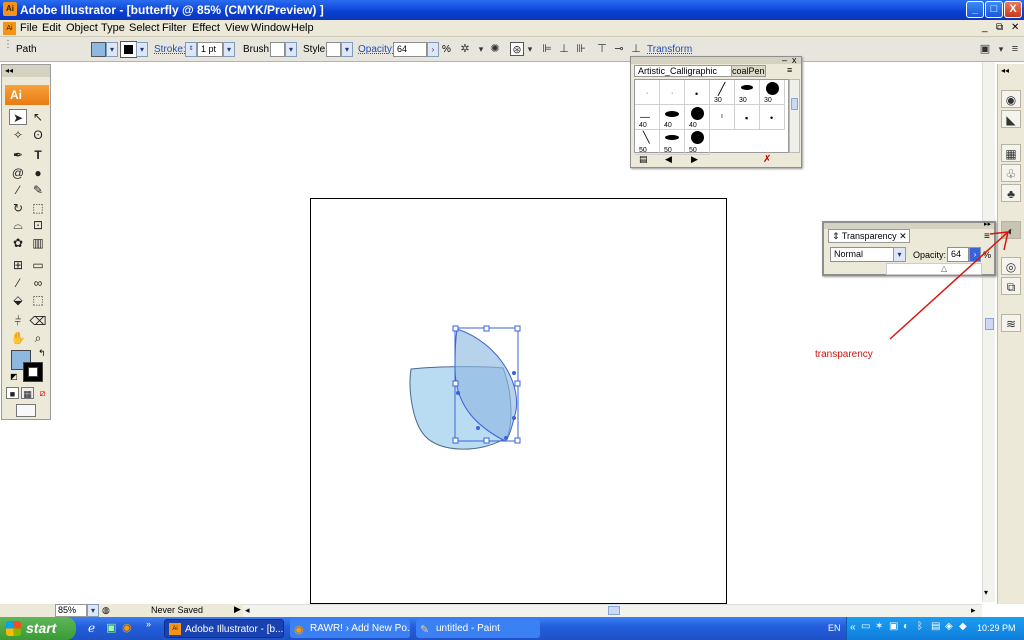  Describe the element at coordinates (530, 49) in the screenshot. I see `live-trace-dropdown-icon: ▾` at that location.